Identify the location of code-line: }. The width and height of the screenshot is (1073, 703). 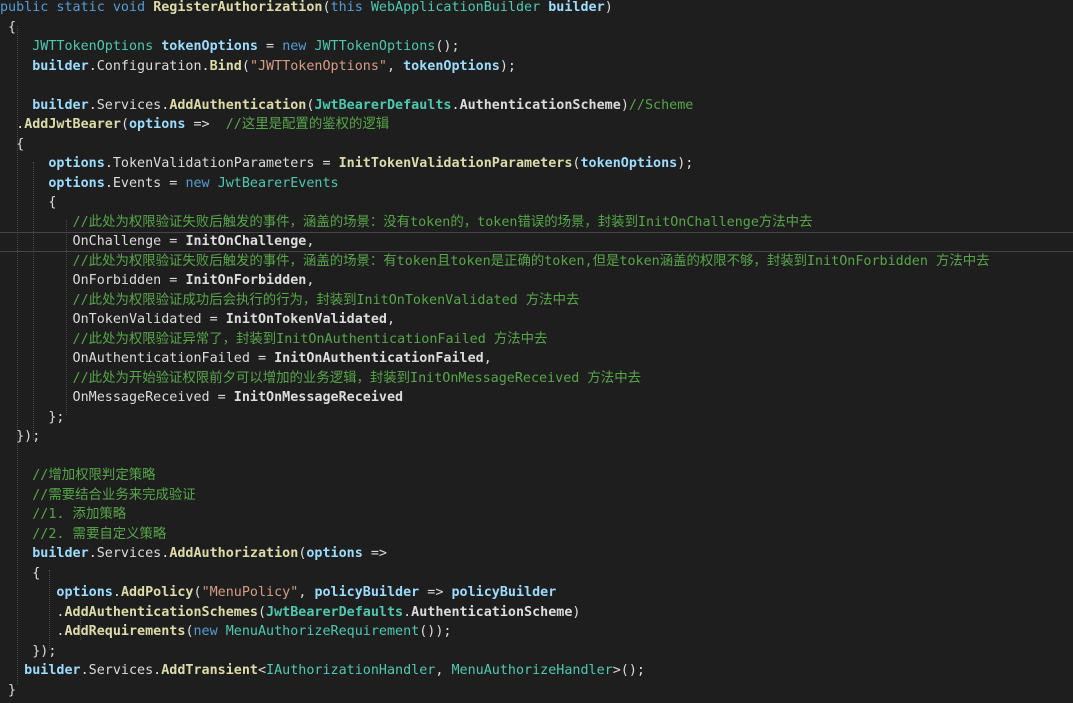
(536, 691).